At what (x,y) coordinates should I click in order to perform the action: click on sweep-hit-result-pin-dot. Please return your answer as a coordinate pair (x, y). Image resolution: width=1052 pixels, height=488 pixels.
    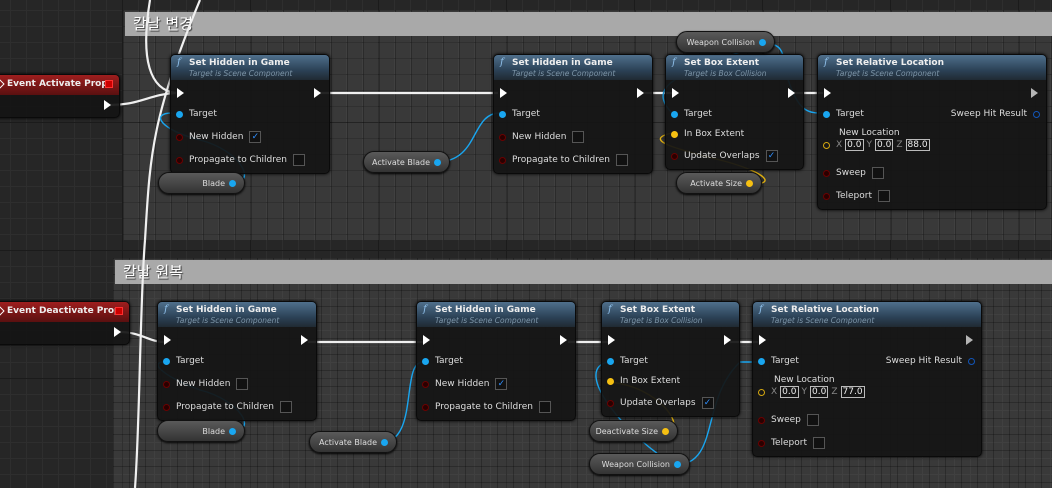
    Looking at the image, I should click on (971, 361).